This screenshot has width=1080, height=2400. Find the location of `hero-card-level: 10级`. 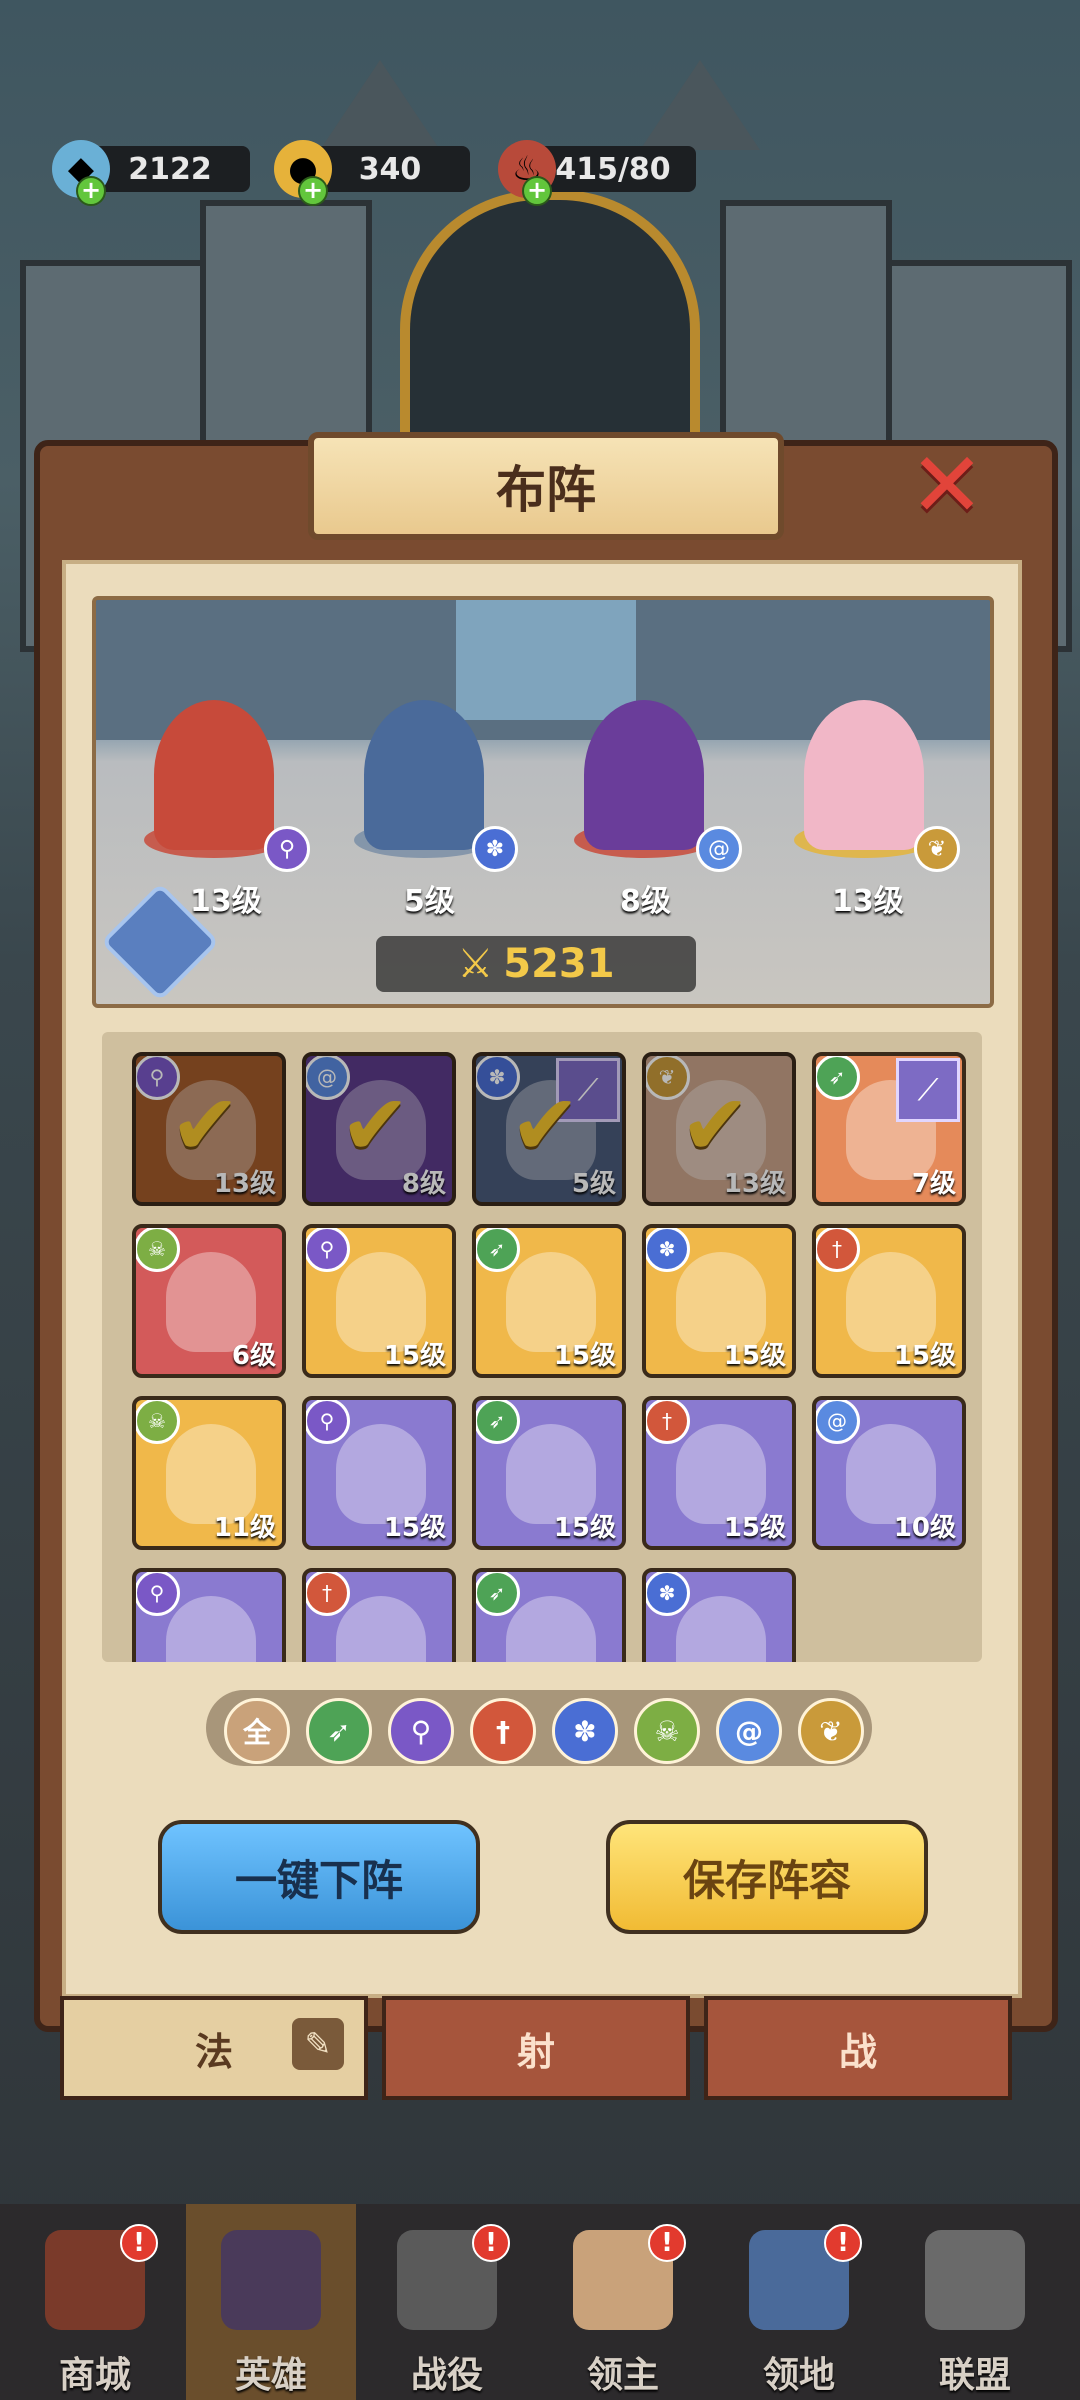

hero-card-level: 10级 is located at coordinates (924, 1528).